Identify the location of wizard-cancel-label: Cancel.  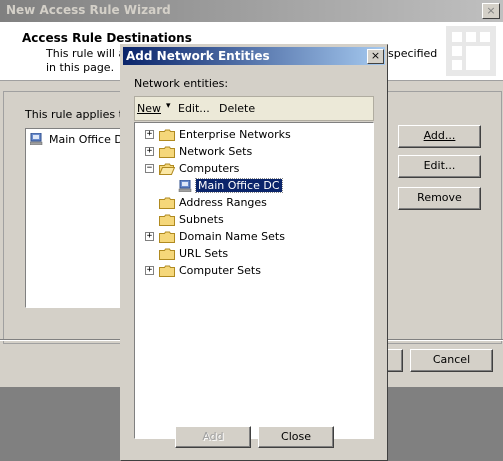
(451, 359).